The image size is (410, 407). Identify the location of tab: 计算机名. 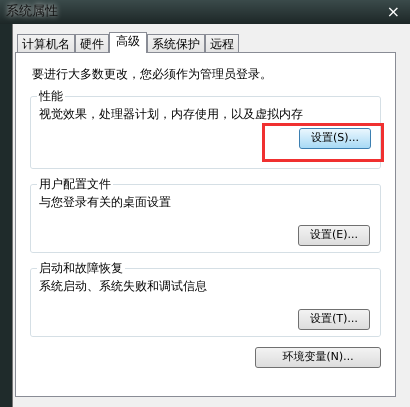
(46, 43).